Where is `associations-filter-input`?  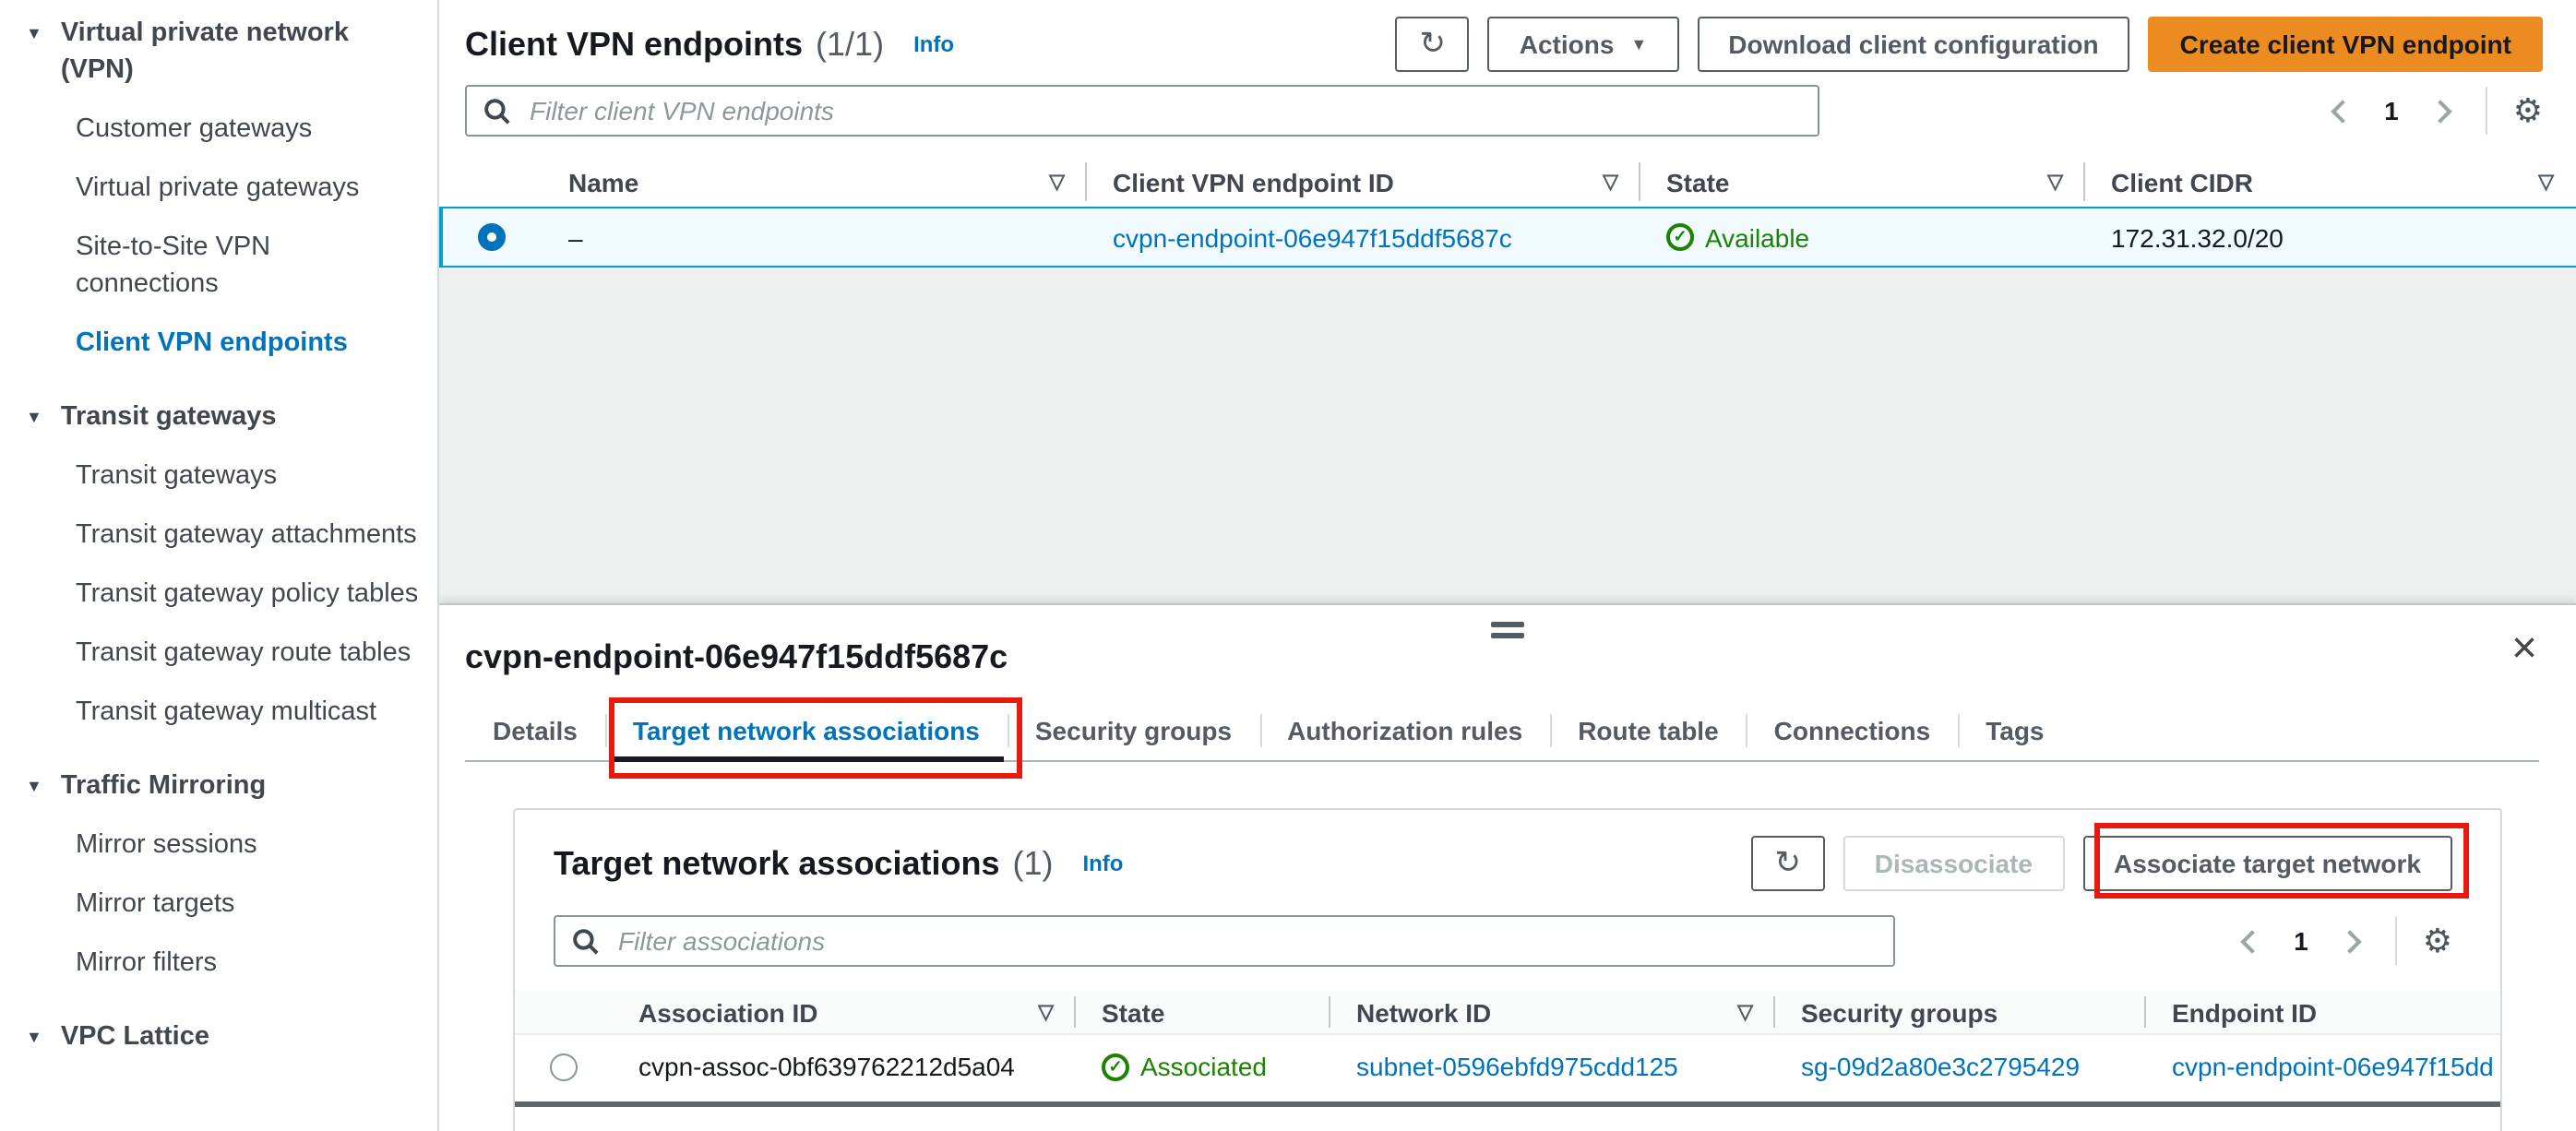 associations-filter-input is located at coordinates (1245, 941).